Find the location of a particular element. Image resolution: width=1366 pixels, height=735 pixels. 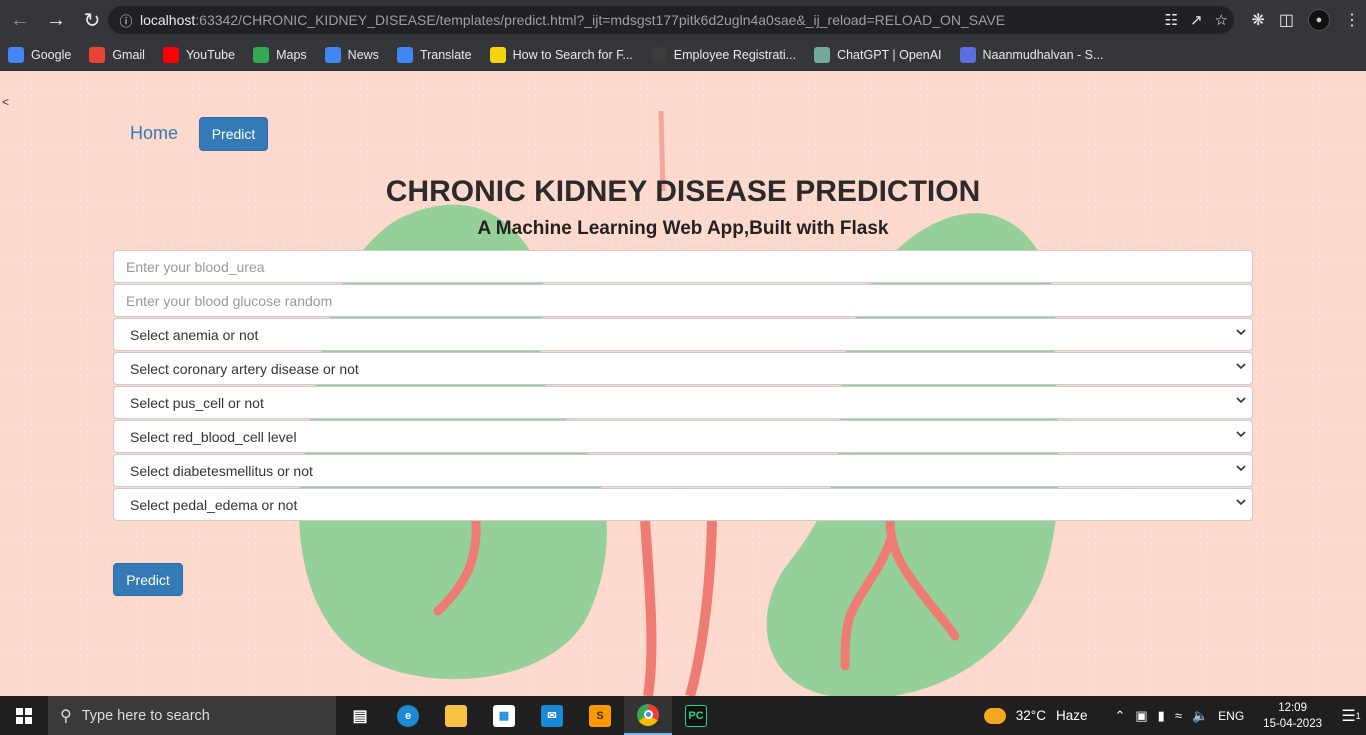

nav-home-link: Home is located at coordinates (154, 133).